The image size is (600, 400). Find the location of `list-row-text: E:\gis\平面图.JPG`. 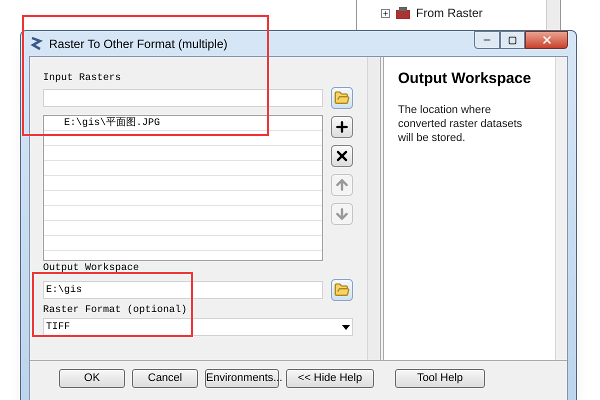

list-row-text: E:\gis\平面图.JPG is located at coordinates (112, 123).